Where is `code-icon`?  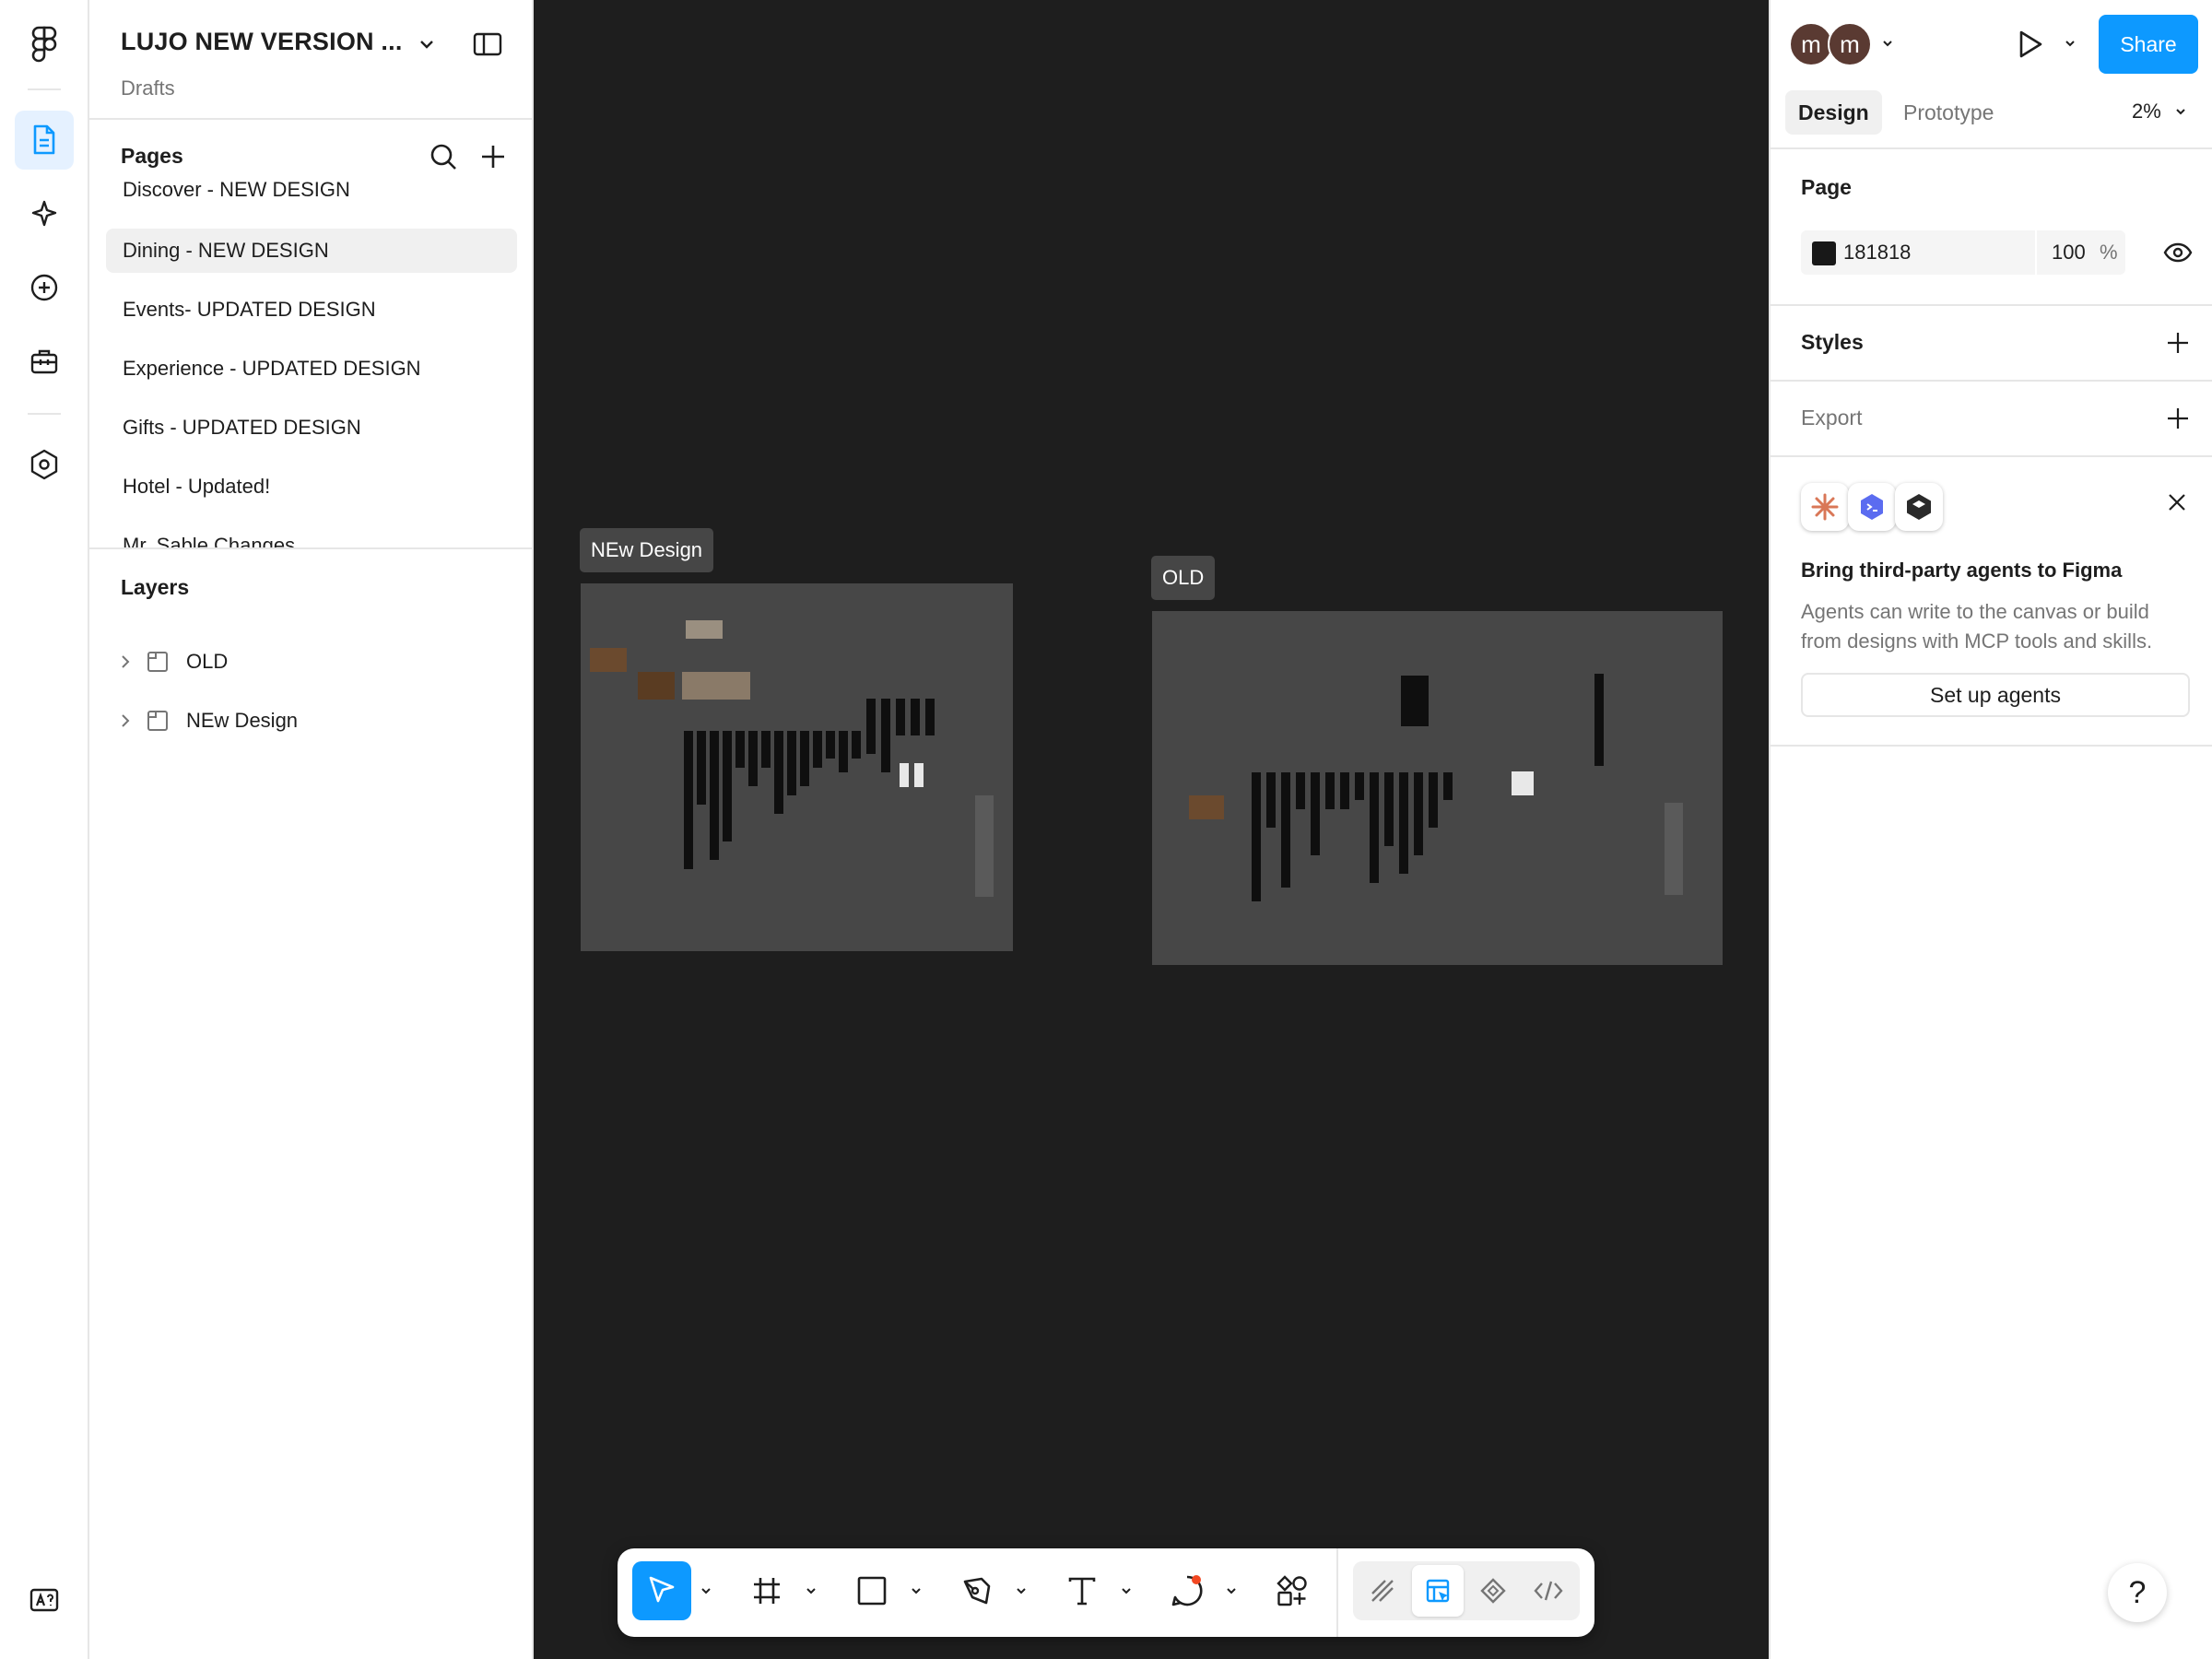 code-icon is located at coordinates (1548, 1591).